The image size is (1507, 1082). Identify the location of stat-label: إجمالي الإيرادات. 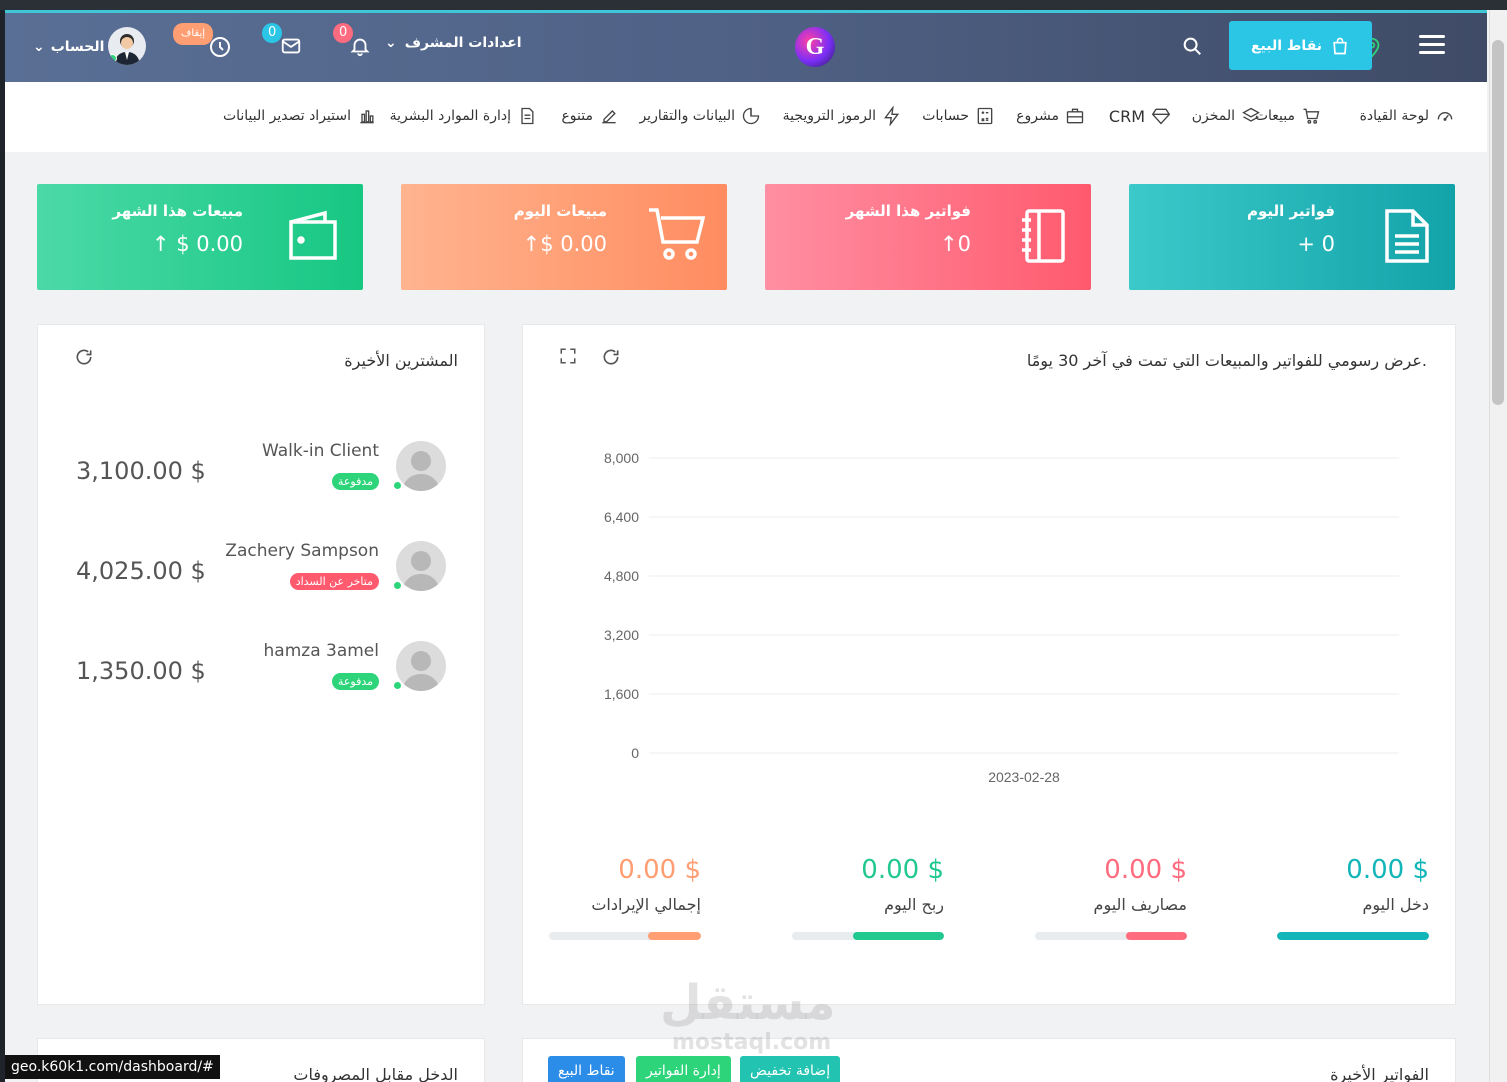
(646, 904).